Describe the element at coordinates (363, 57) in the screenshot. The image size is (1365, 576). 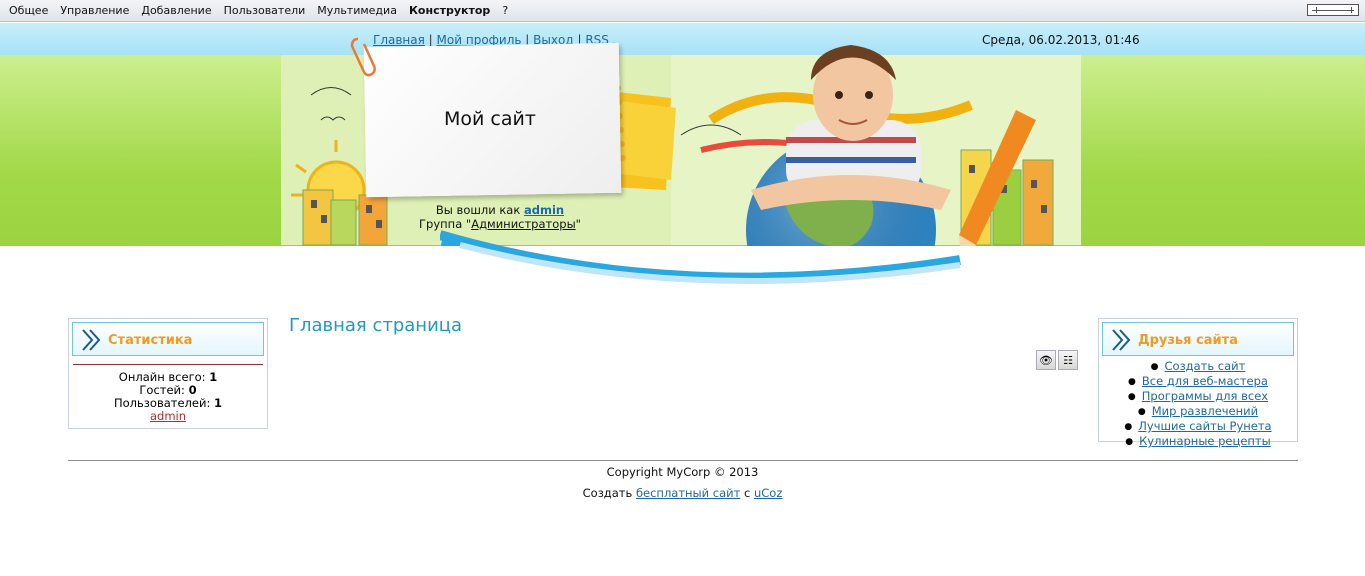
I see `paperclip-icon` at that location.